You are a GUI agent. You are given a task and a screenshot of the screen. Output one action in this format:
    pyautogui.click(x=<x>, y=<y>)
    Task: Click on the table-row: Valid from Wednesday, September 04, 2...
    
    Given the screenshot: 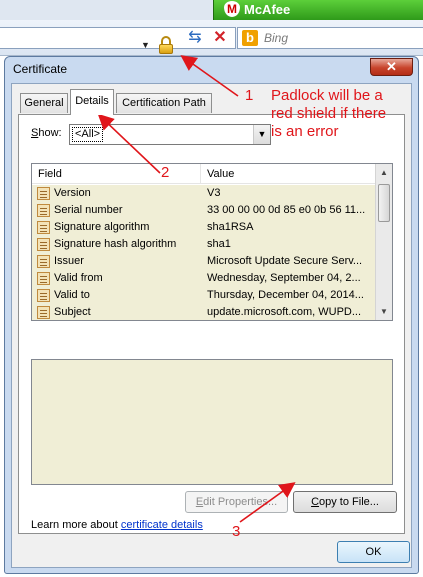 What is the action you would take?
    pyautogui.click(x=203, y=278)
    